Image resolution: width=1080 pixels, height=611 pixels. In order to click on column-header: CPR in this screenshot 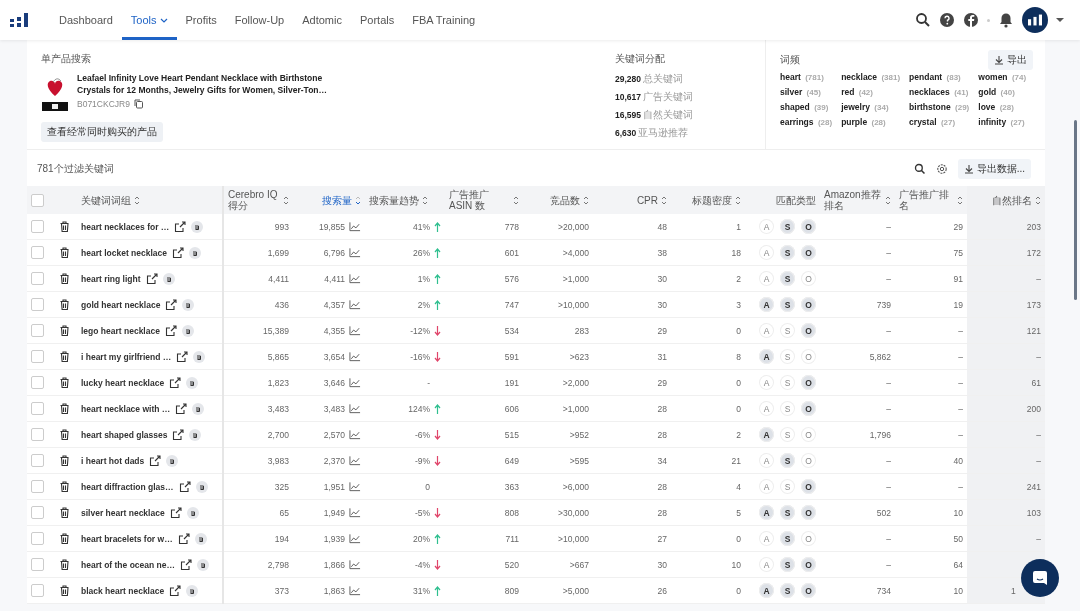, I will do `click(647, 200)`.